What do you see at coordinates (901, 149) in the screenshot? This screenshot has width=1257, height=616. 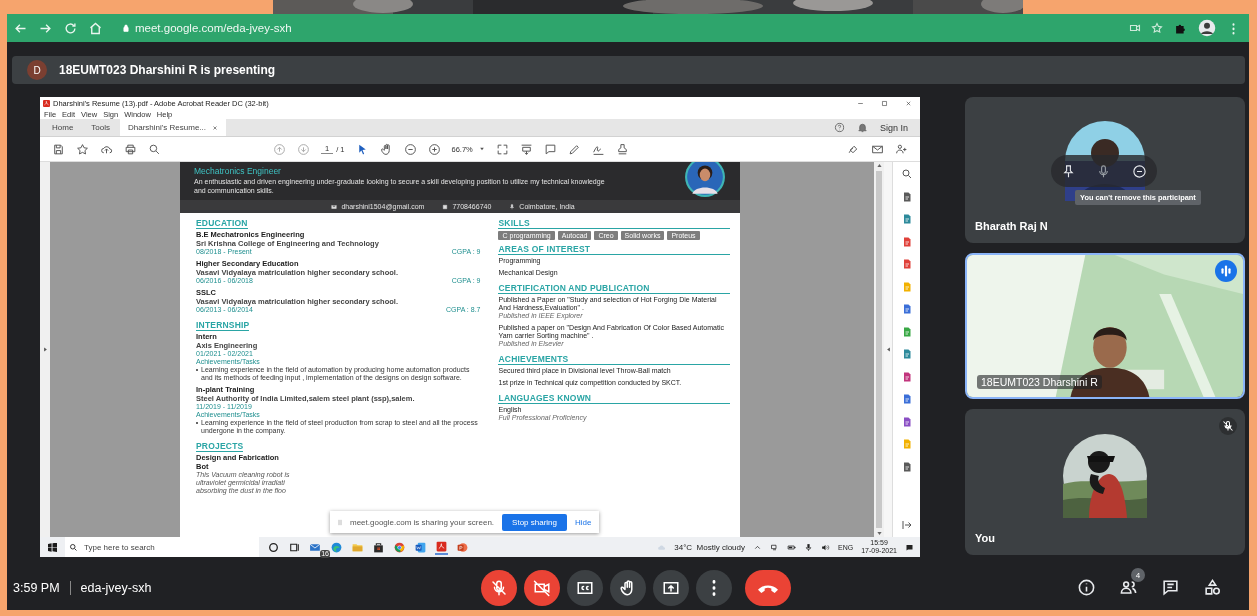 I see `add-user-icon` at bounding box center [901, 149].